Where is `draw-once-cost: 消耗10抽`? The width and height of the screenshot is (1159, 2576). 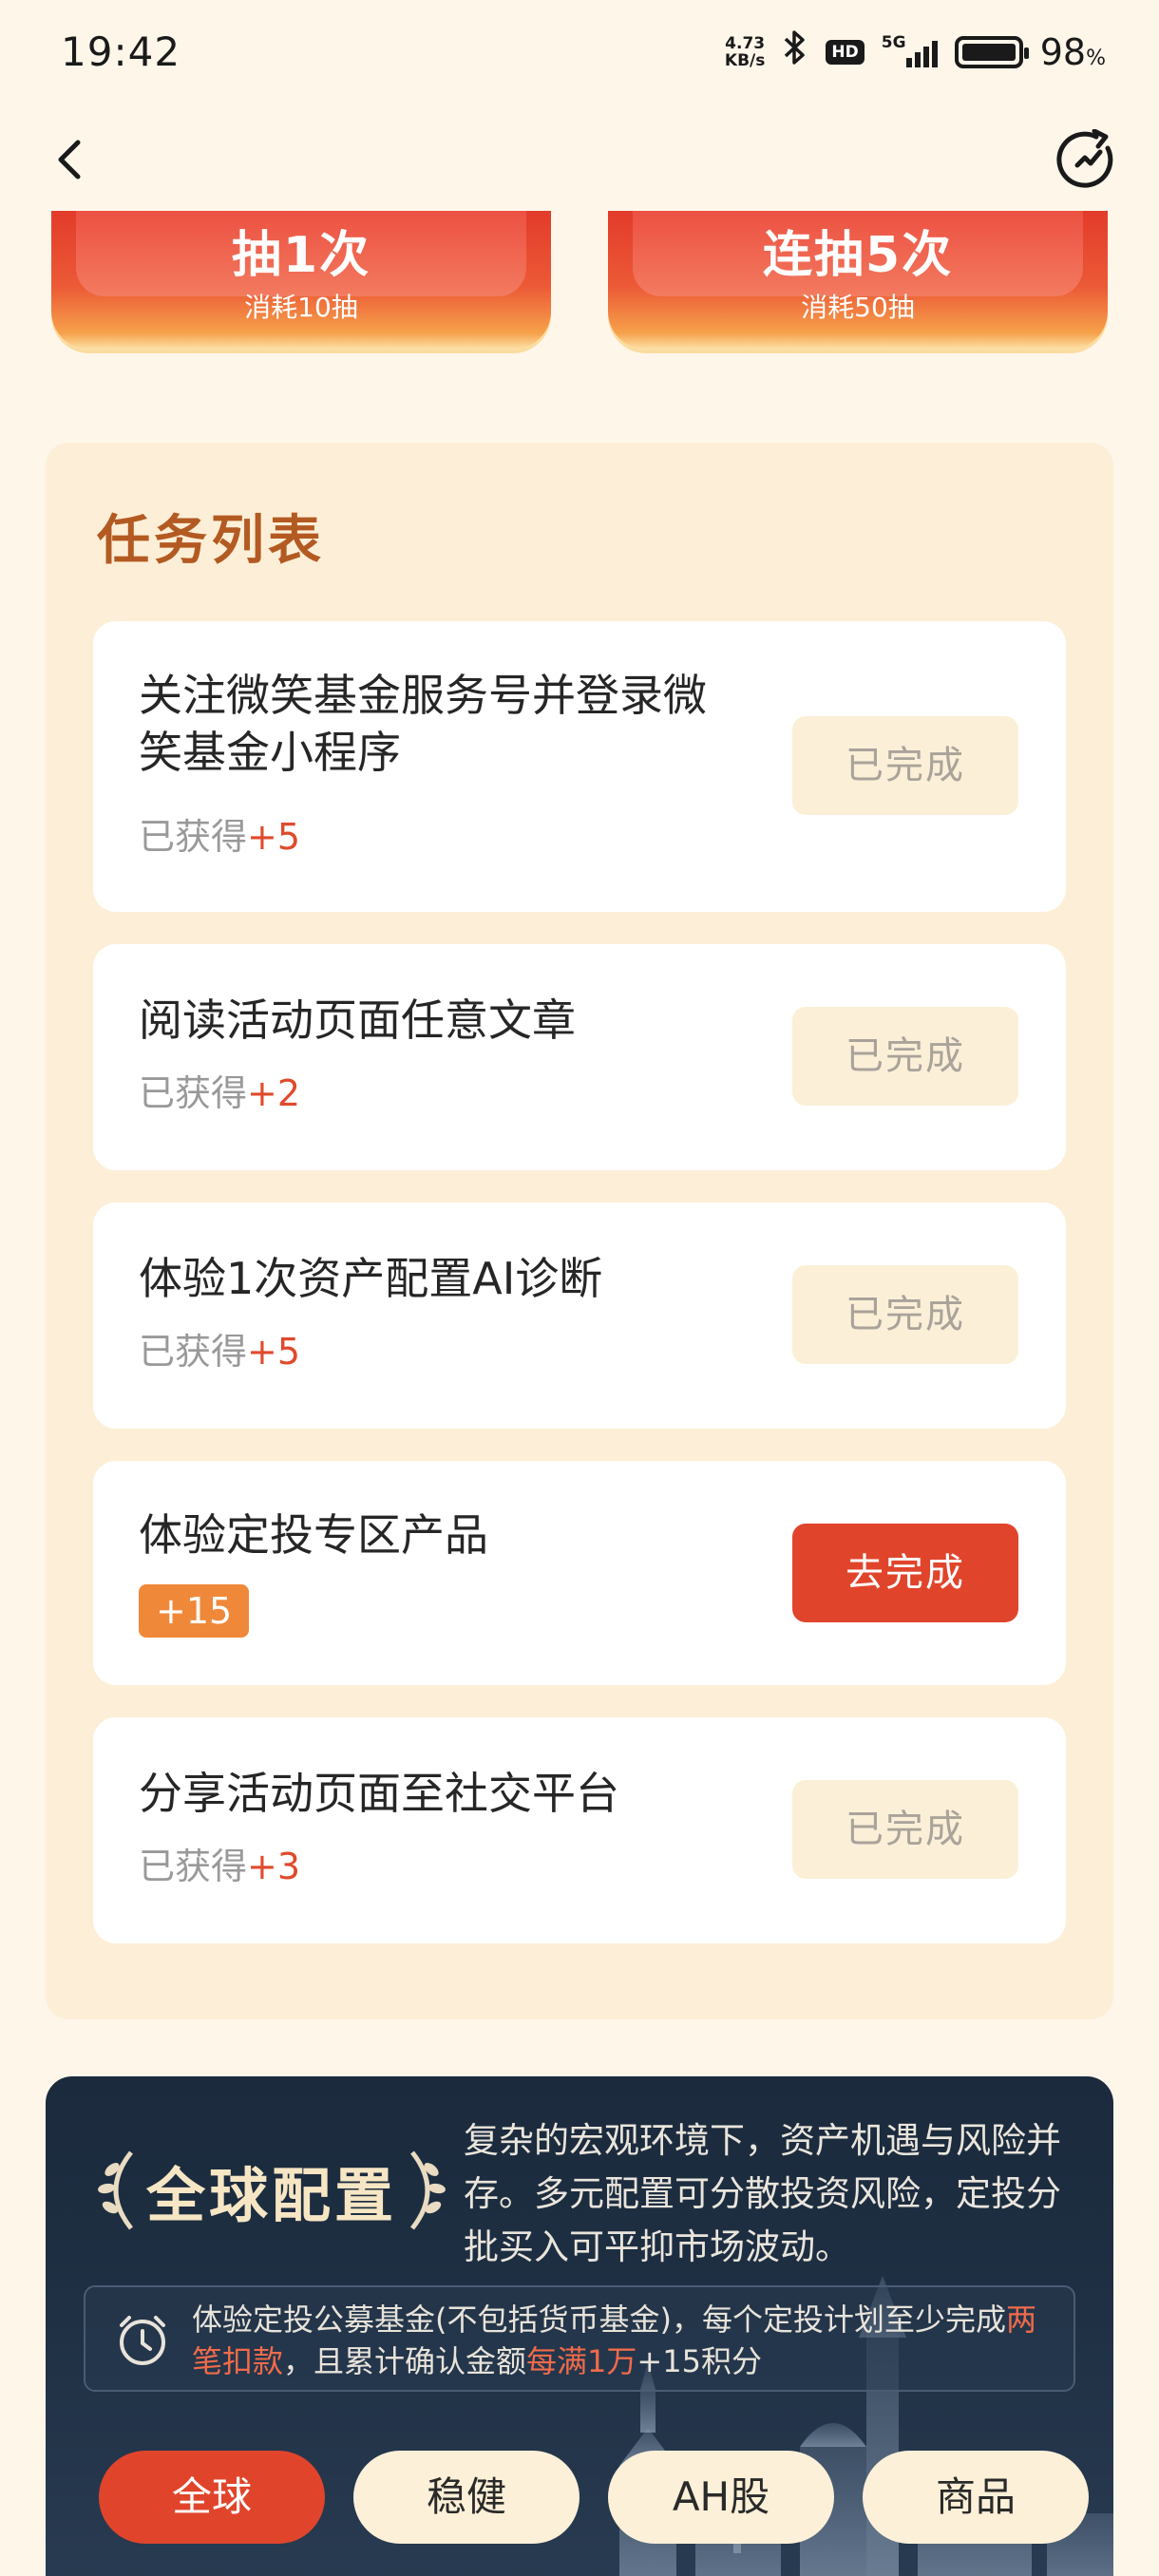
draw-once-cost: 消耗10抽 is located at coordinates (301, 307).